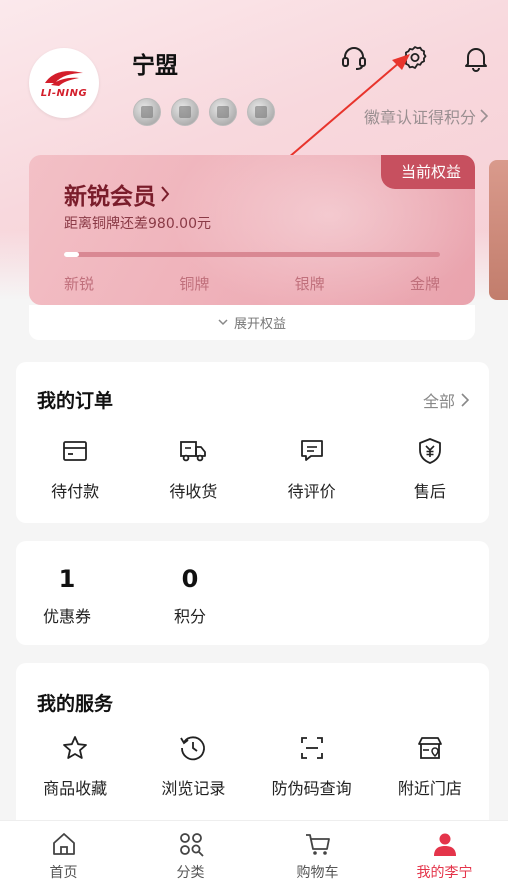  What do you see at coordinates (190, 596) in the screenshot?
I see `points-stat: 0 积分` at bounding box center [190, 596].